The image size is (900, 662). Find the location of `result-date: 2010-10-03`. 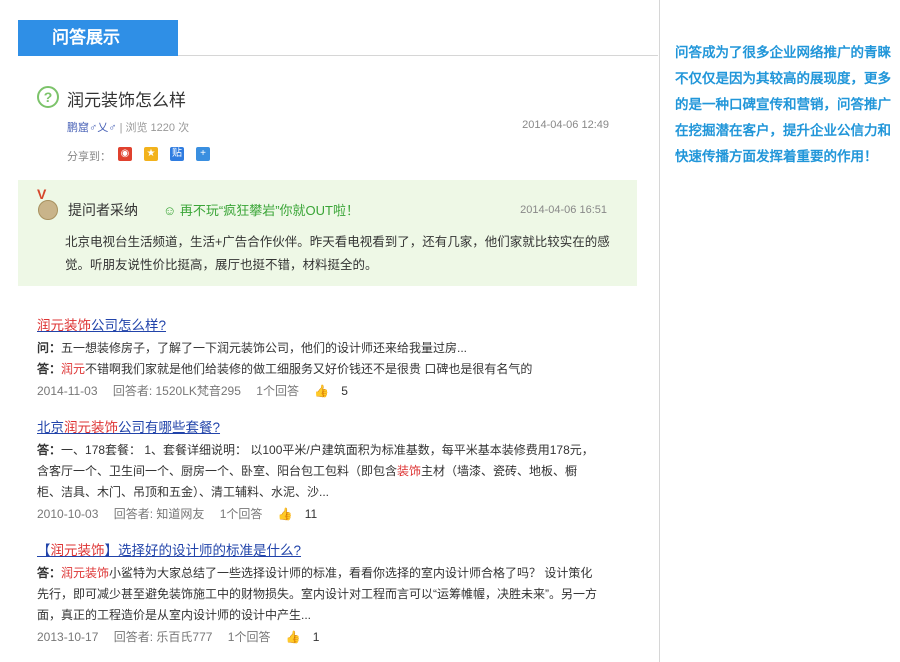

result-date: 2010-10-03 is located at coordinates (68, 514).